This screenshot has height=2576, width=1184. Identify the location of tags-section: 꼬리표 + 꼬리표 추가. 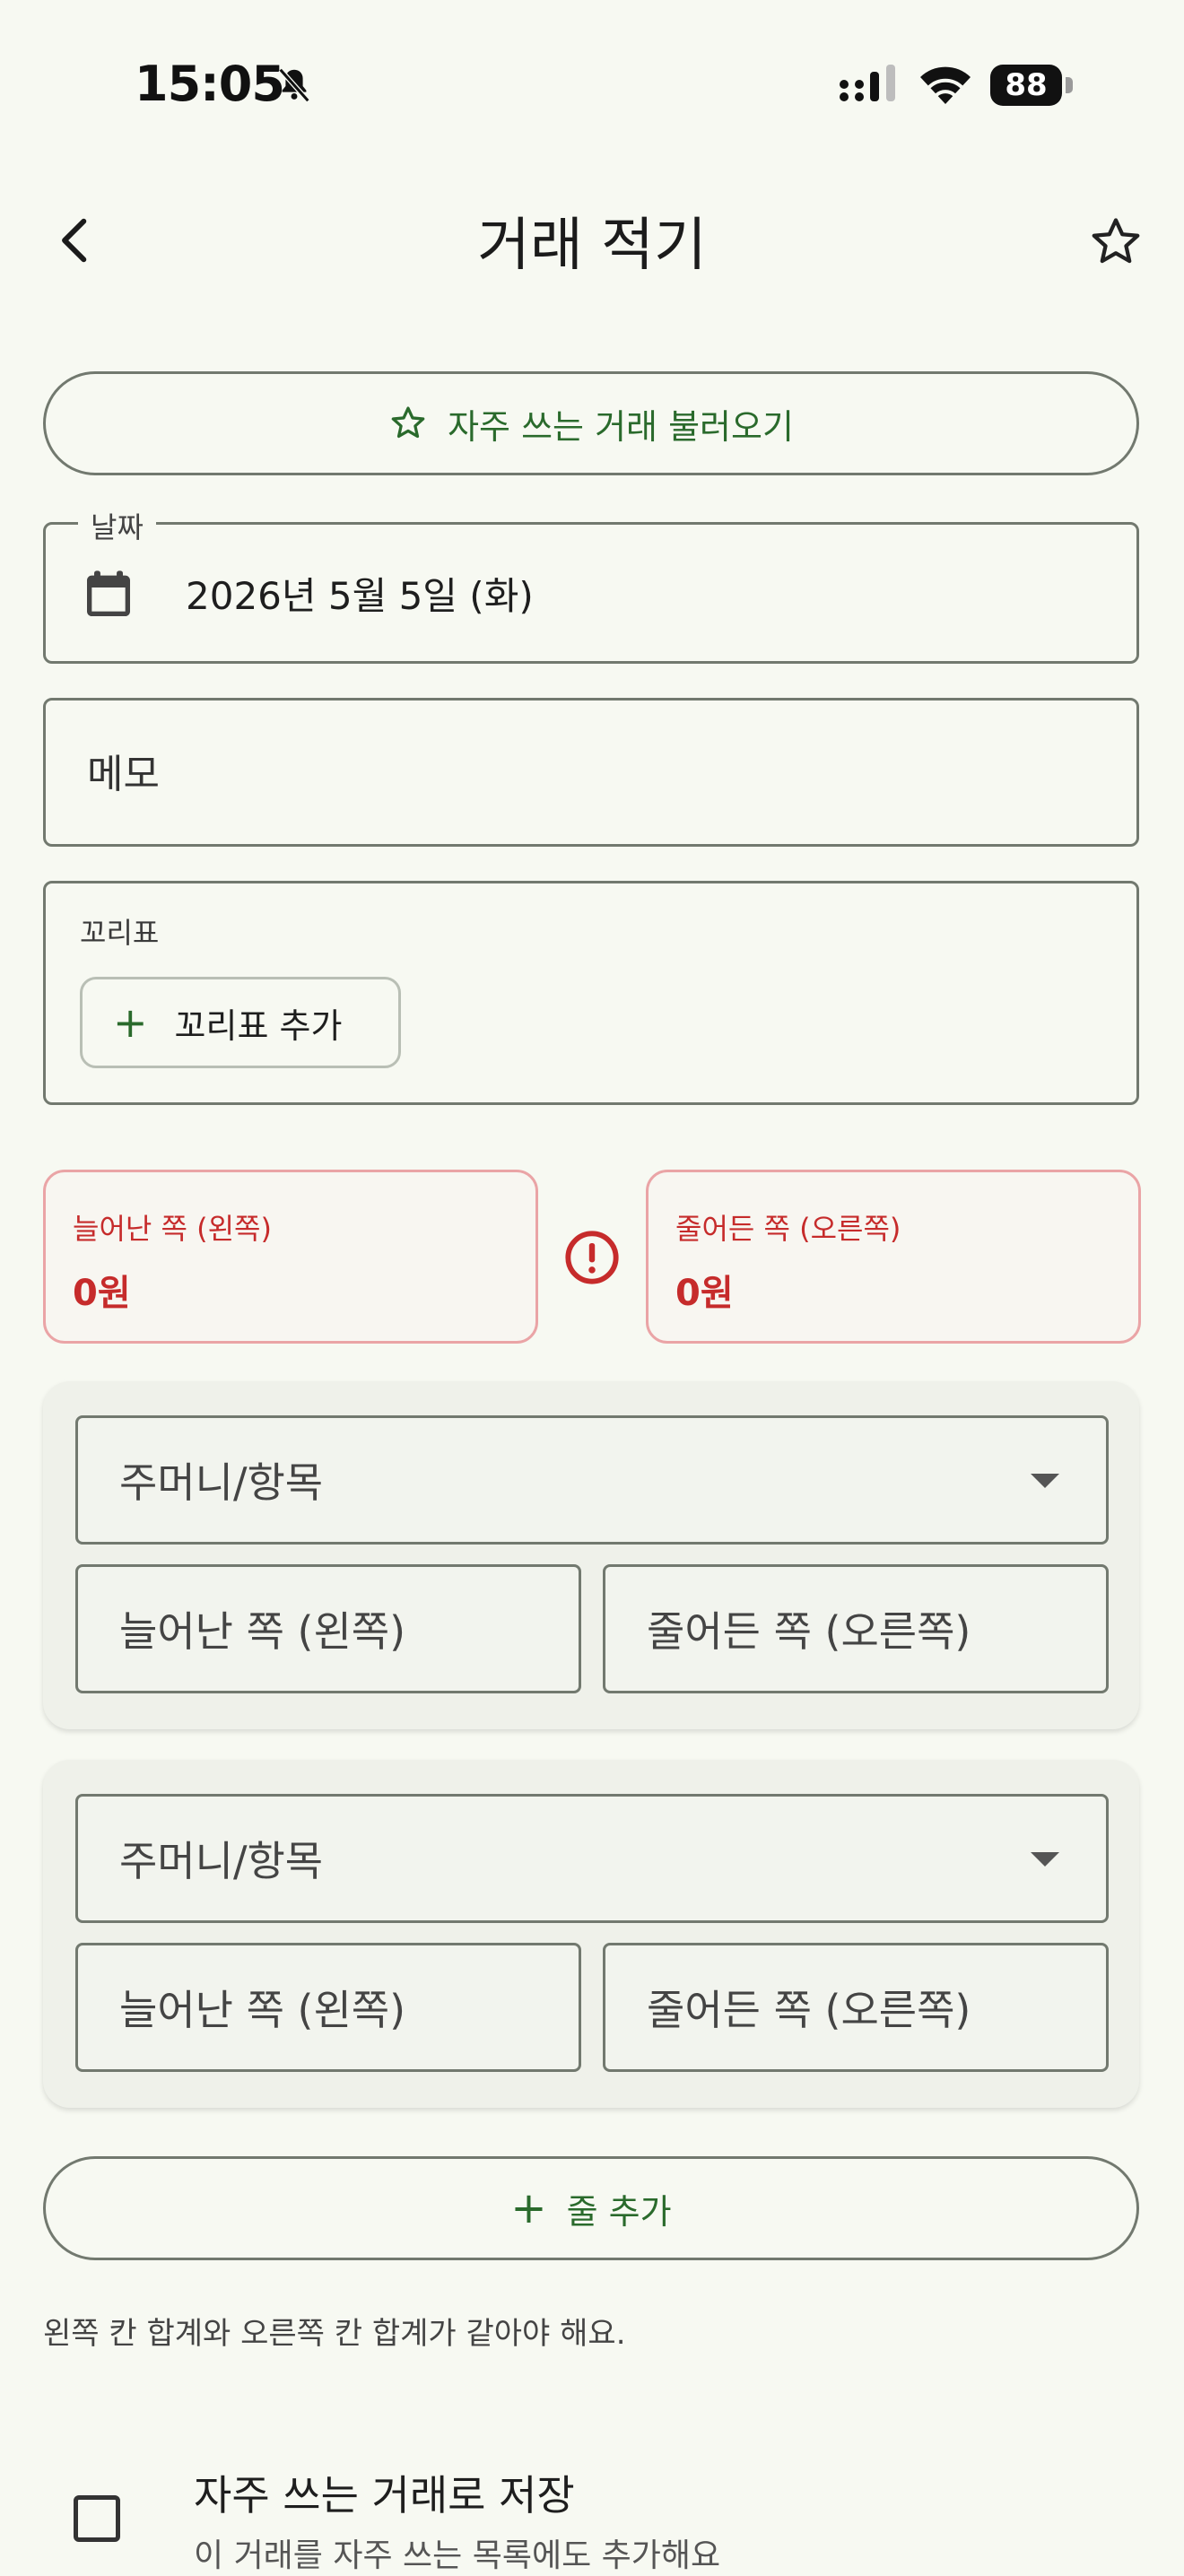
(591, 993).